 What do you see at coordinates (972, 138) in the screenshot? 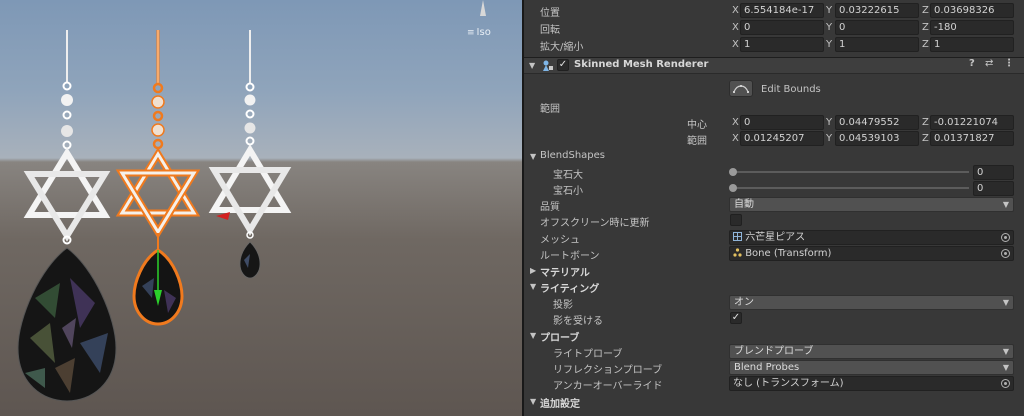
I see `bounds-extent-z-field: 0.01371827` at bounding box center [972, 138].